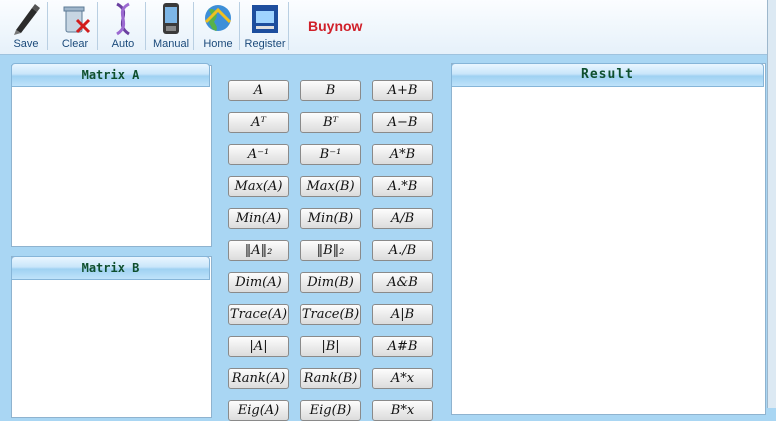  Describe the element at coordinates (171, 18) in the screenshot. I see `phone-icon` at that location.